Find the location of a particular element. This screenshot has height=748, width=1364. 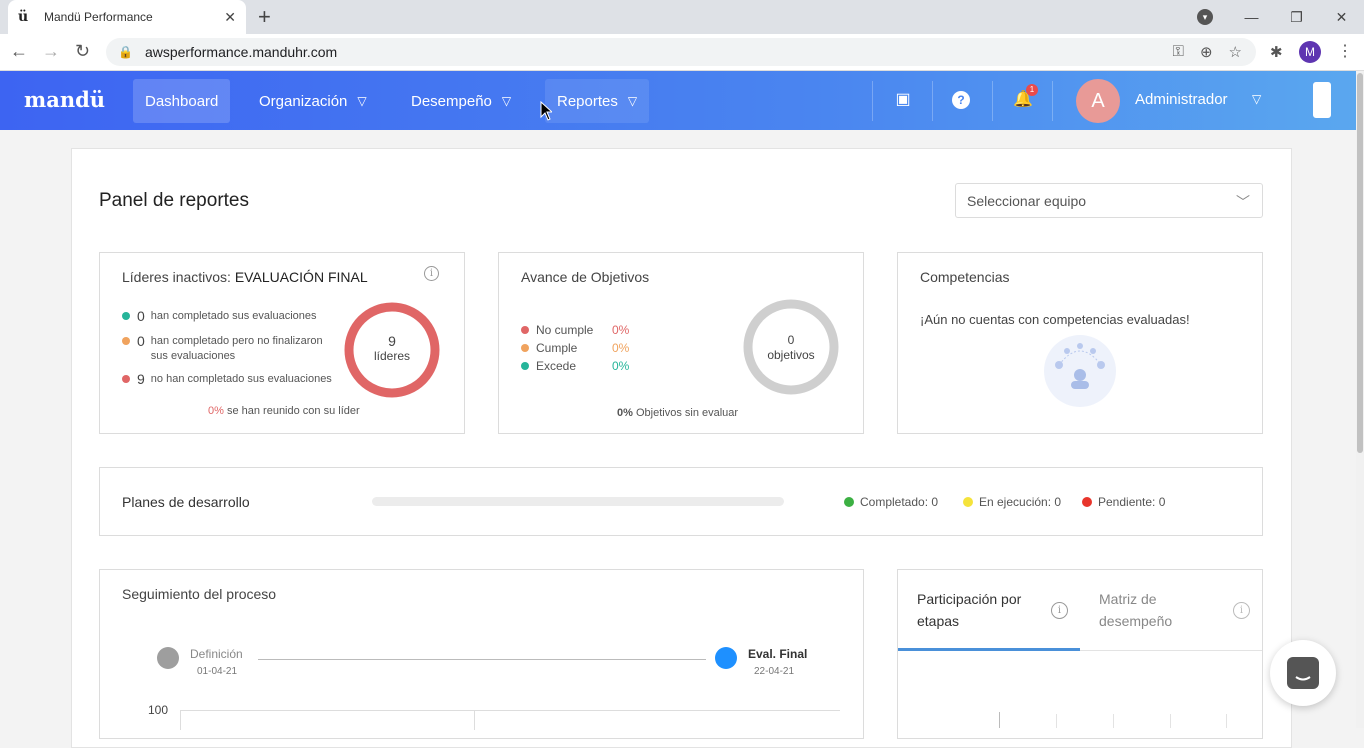

lideres-stat-row: 9 no han completado sus evaluaciones is located at coordinates (232, 379).